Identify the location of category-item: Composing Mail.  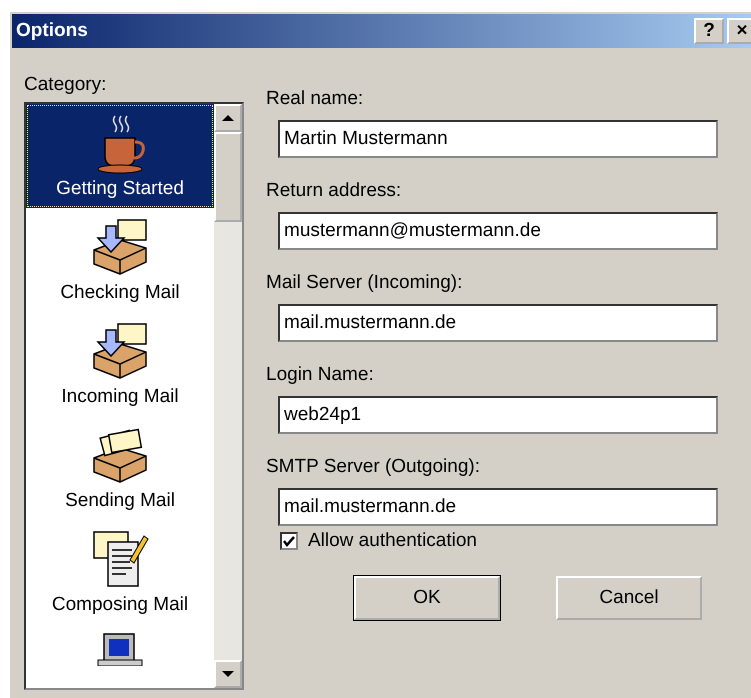
(120, 572).